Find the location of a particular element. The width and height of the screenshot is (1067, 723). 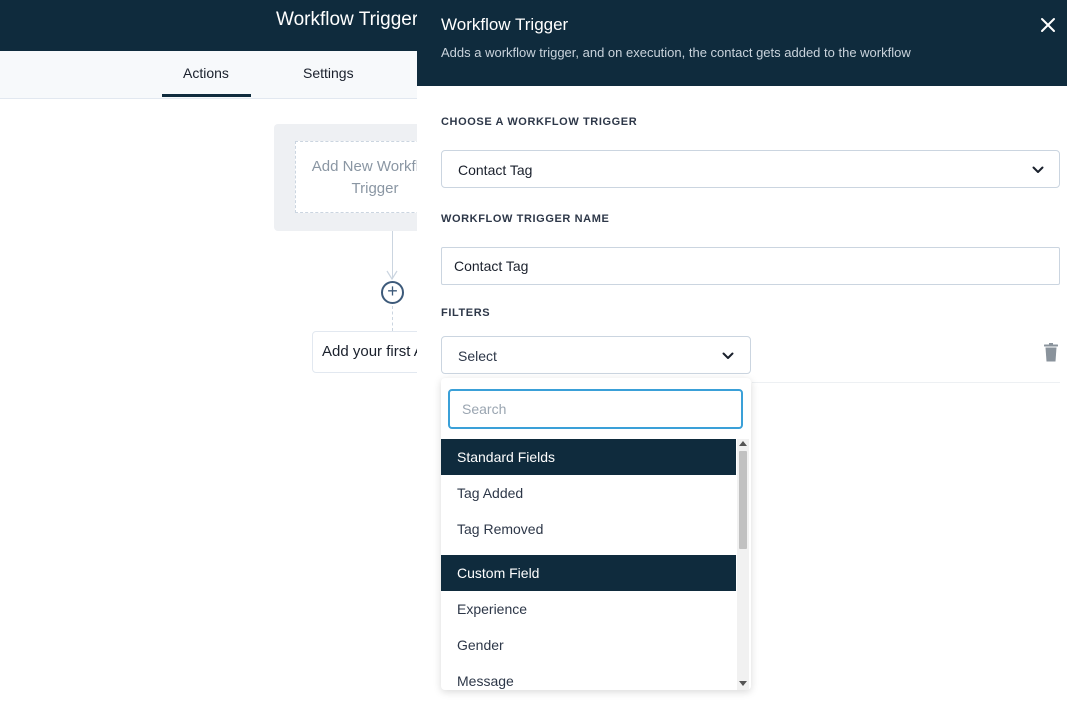

option-item: Tag Added is located at coordinates (588, 493).